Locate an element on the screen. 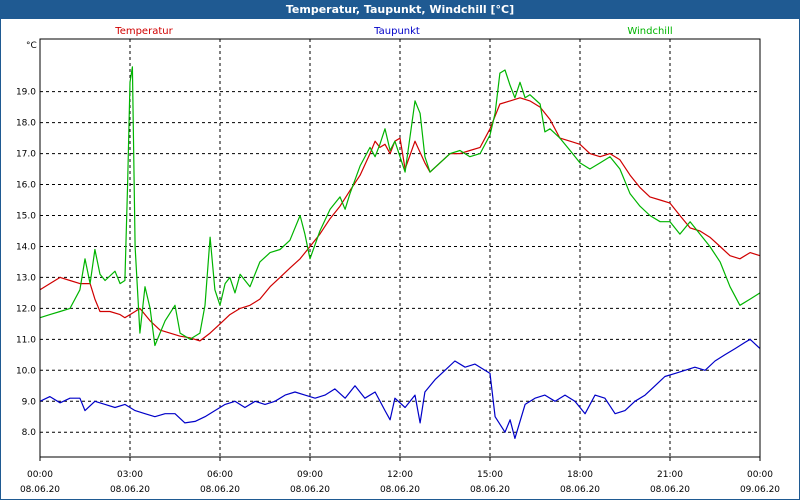 The width and height of the screenshot is (800, 500). x-tick-time: 15:00 is located at coordinates (490, 475).